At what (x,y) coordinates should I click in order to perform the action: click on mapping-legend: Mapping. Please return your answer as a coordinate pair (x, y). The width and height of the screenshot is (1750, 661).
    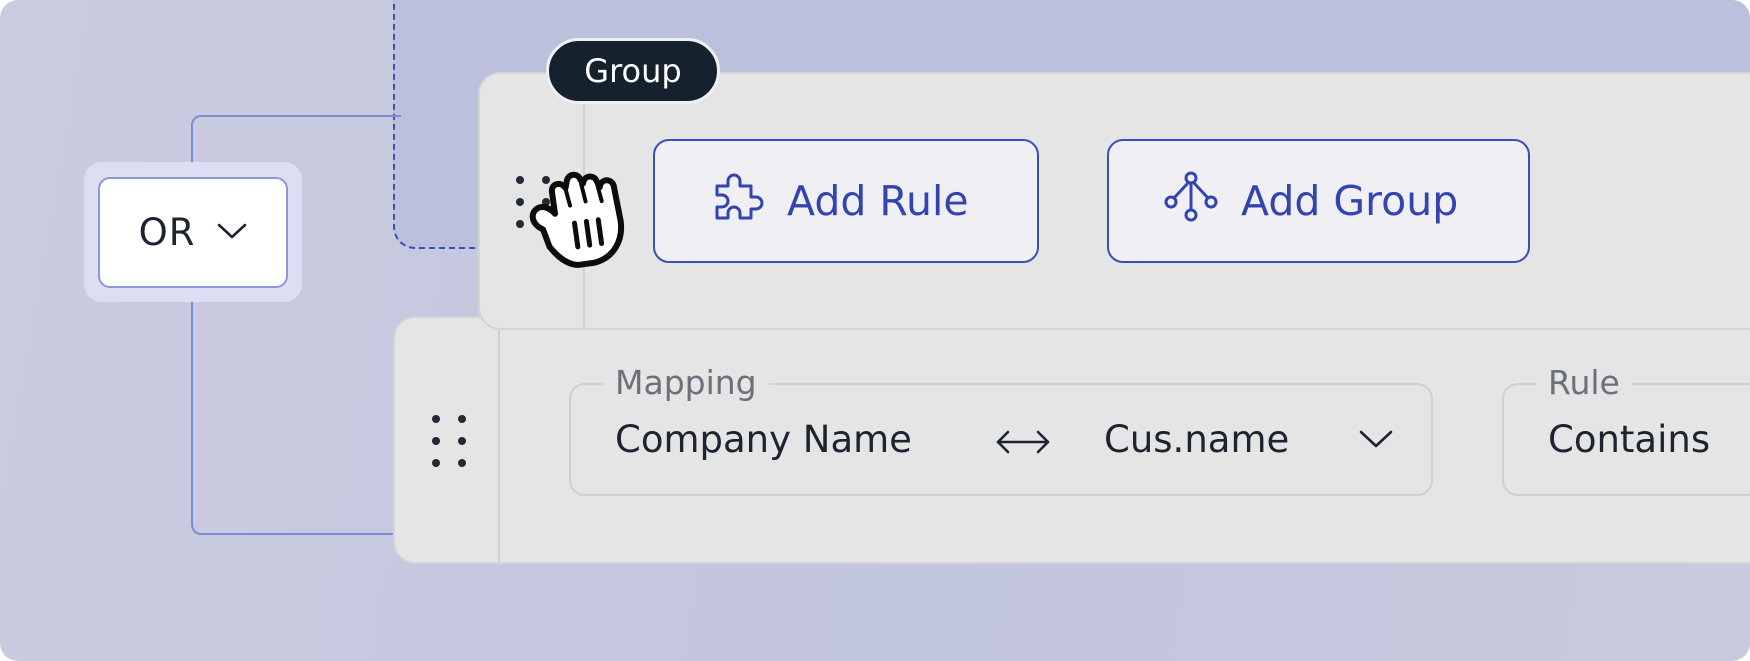
    Looking at the image, I should click on (686, 382).